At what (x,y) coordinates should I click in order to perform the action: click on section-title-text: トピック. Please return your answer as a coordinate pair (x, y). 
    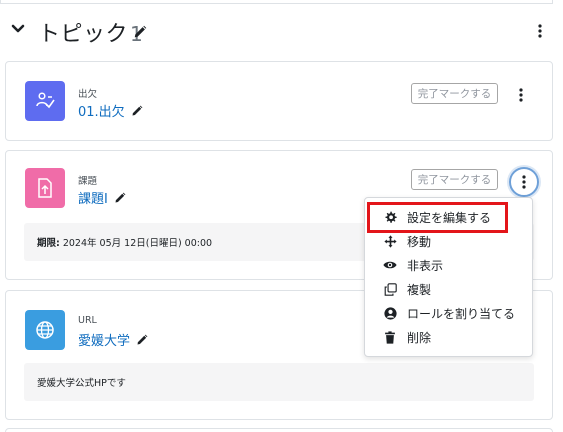
    Looking at the image, I should click on (83, 34).